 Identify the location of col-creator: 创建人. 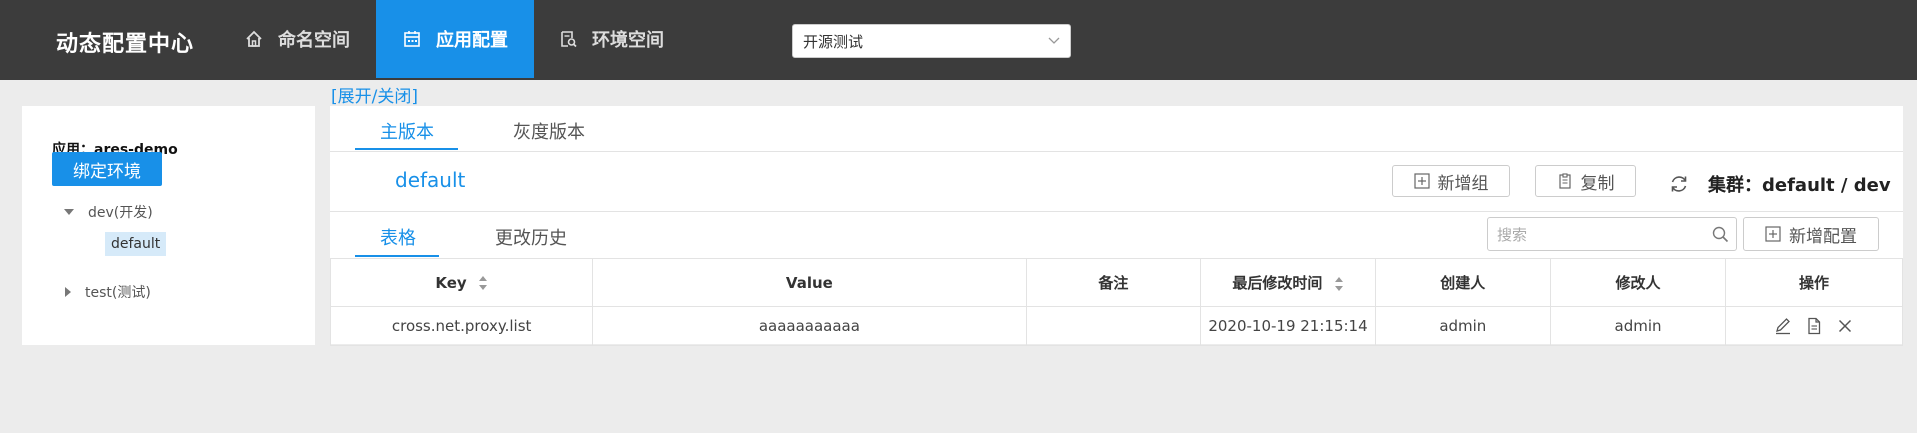
(1462, 282).